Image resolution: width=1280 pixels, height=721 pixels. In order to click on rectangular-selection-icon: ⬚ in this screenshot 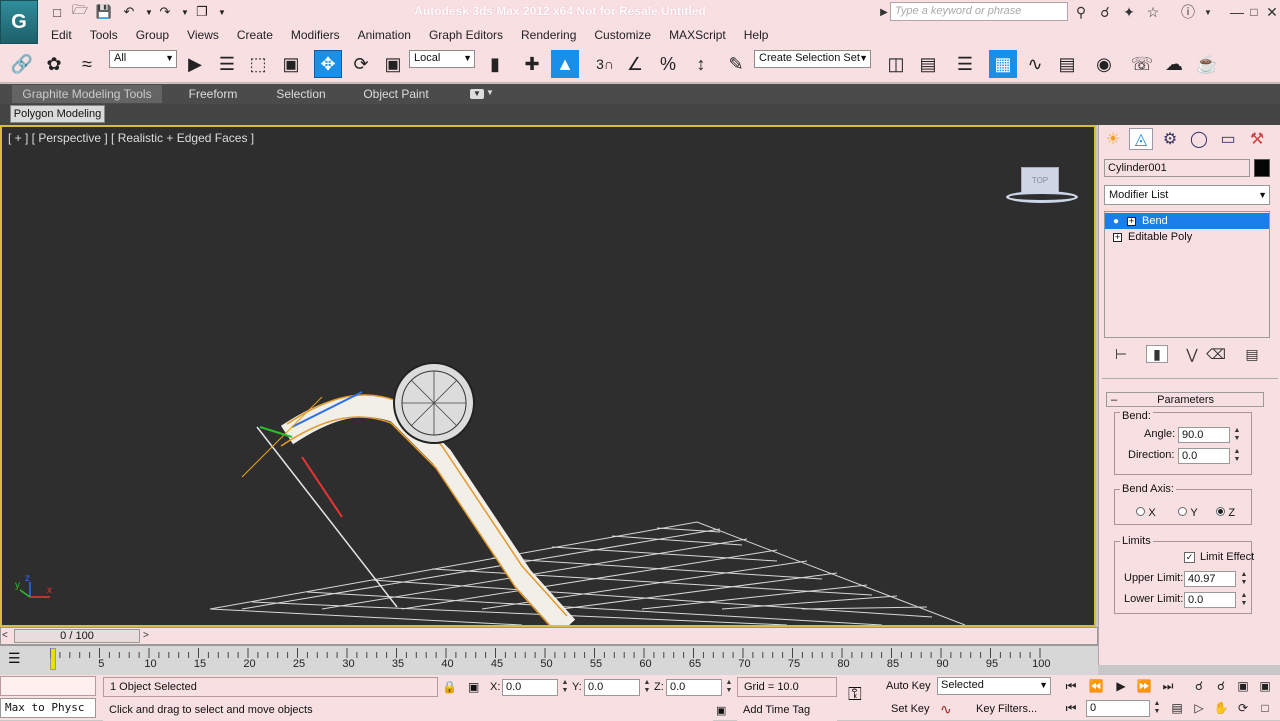, I will do `click(258, 64)`.